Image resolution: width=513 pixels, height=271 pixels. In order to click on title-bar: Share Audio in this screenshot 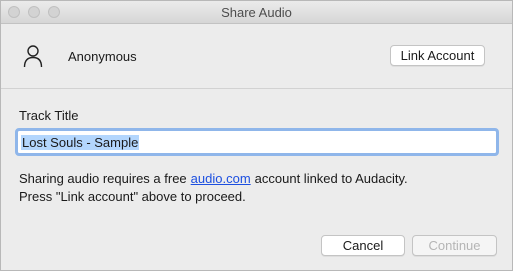, I will do `click(256, 12)`.